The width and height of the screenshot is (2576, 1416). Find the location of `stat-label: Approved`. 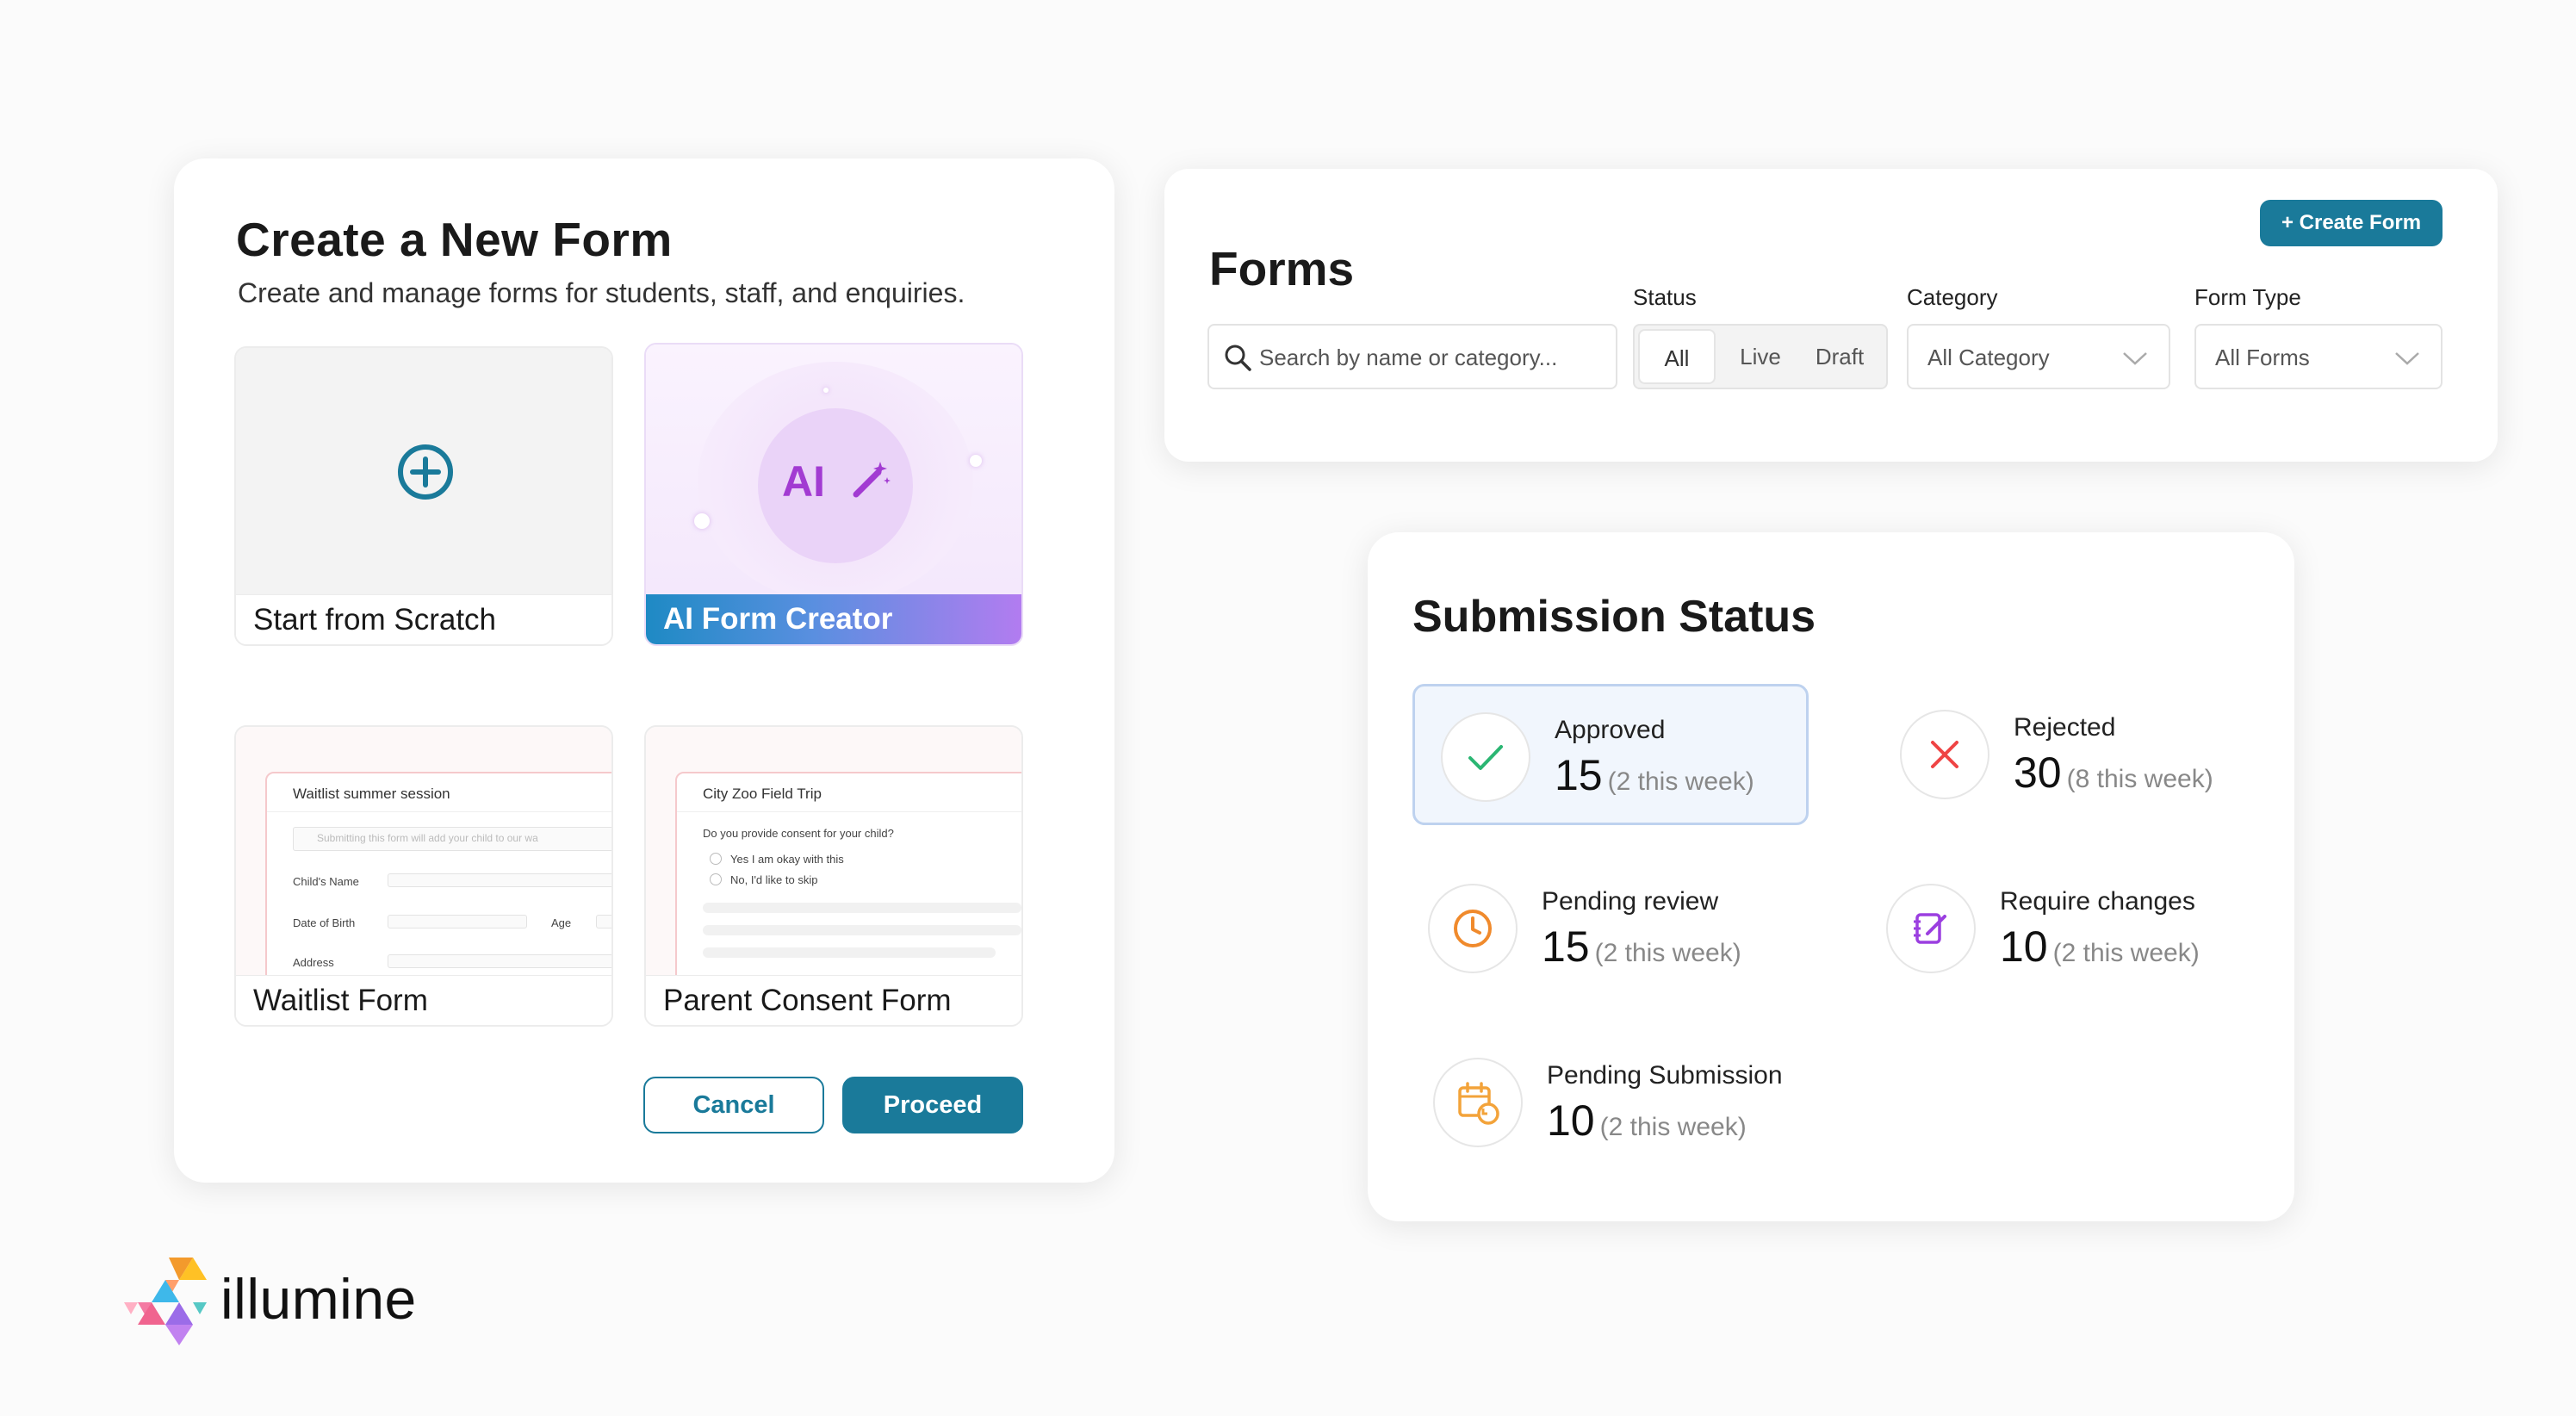

stat-label: Approved is located at coordinates (1610, 730).